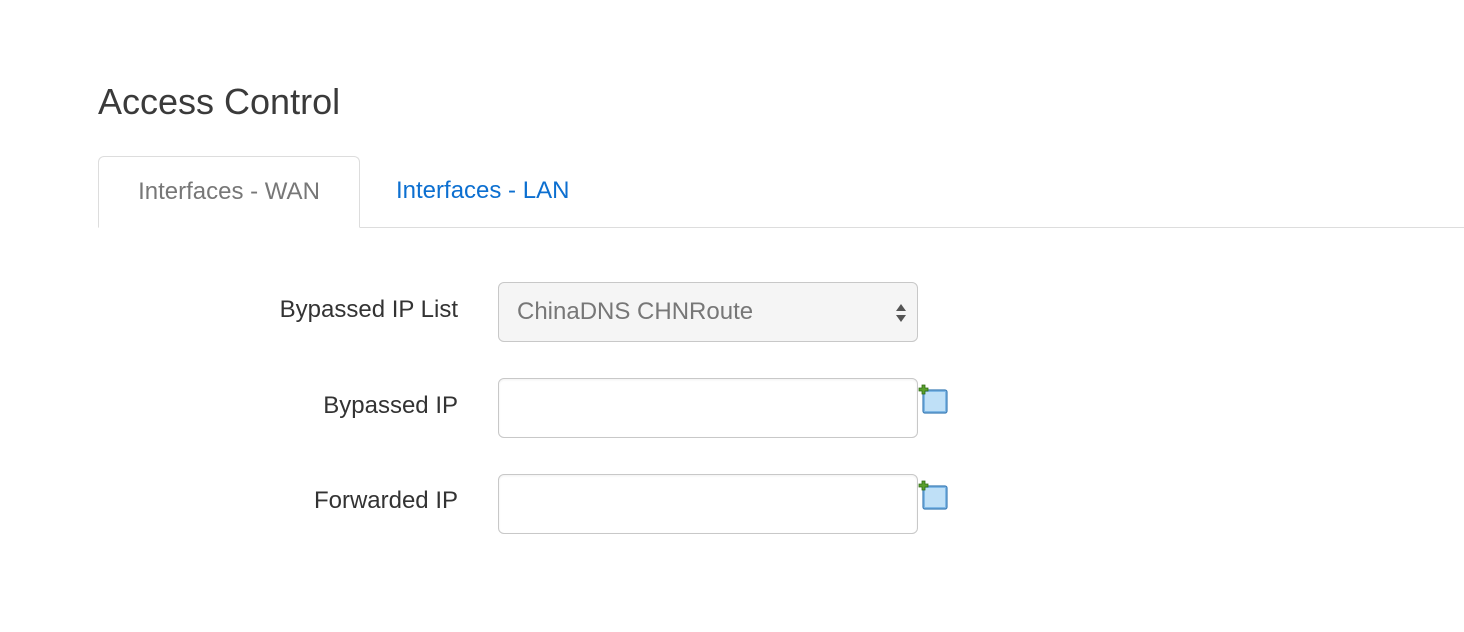 The height and width of the screenshot is (632, 1464). What do you see at coordinates (708, 504) in the screenshot?
I see `forwarded-ip-input` at bounding box center [708, 504].